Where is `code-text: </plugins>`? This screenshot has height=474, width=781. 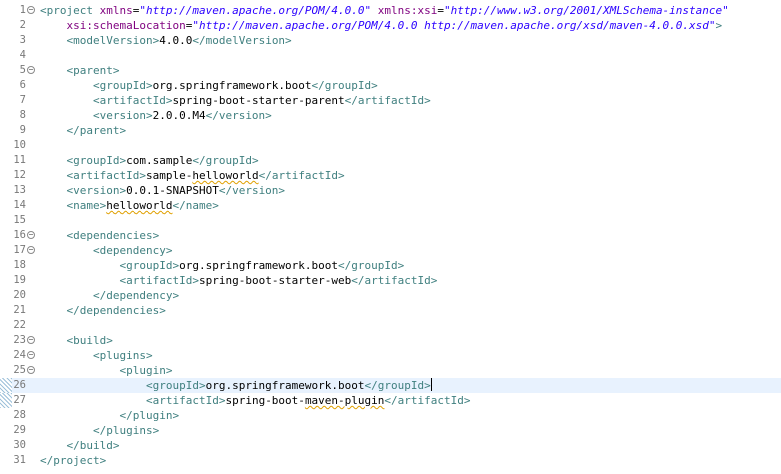
code-text: </plugins> is located at coordinates (99, 430).